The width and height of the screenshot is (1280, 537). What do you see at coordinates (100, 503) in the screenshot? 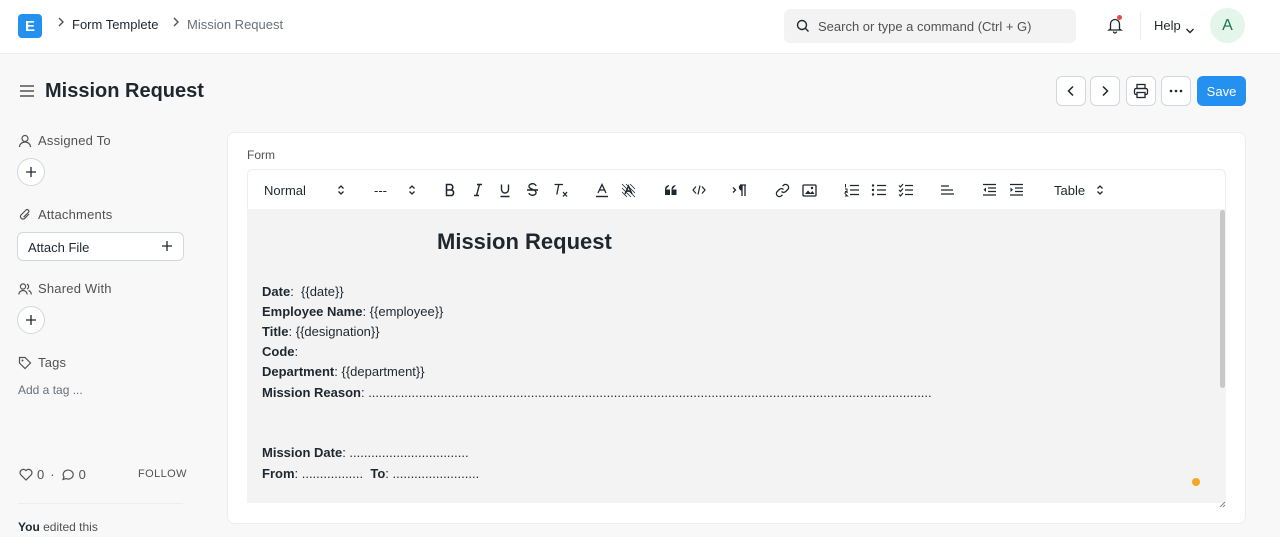
I see `sidebar-divider` at bounding box center [100, 503].